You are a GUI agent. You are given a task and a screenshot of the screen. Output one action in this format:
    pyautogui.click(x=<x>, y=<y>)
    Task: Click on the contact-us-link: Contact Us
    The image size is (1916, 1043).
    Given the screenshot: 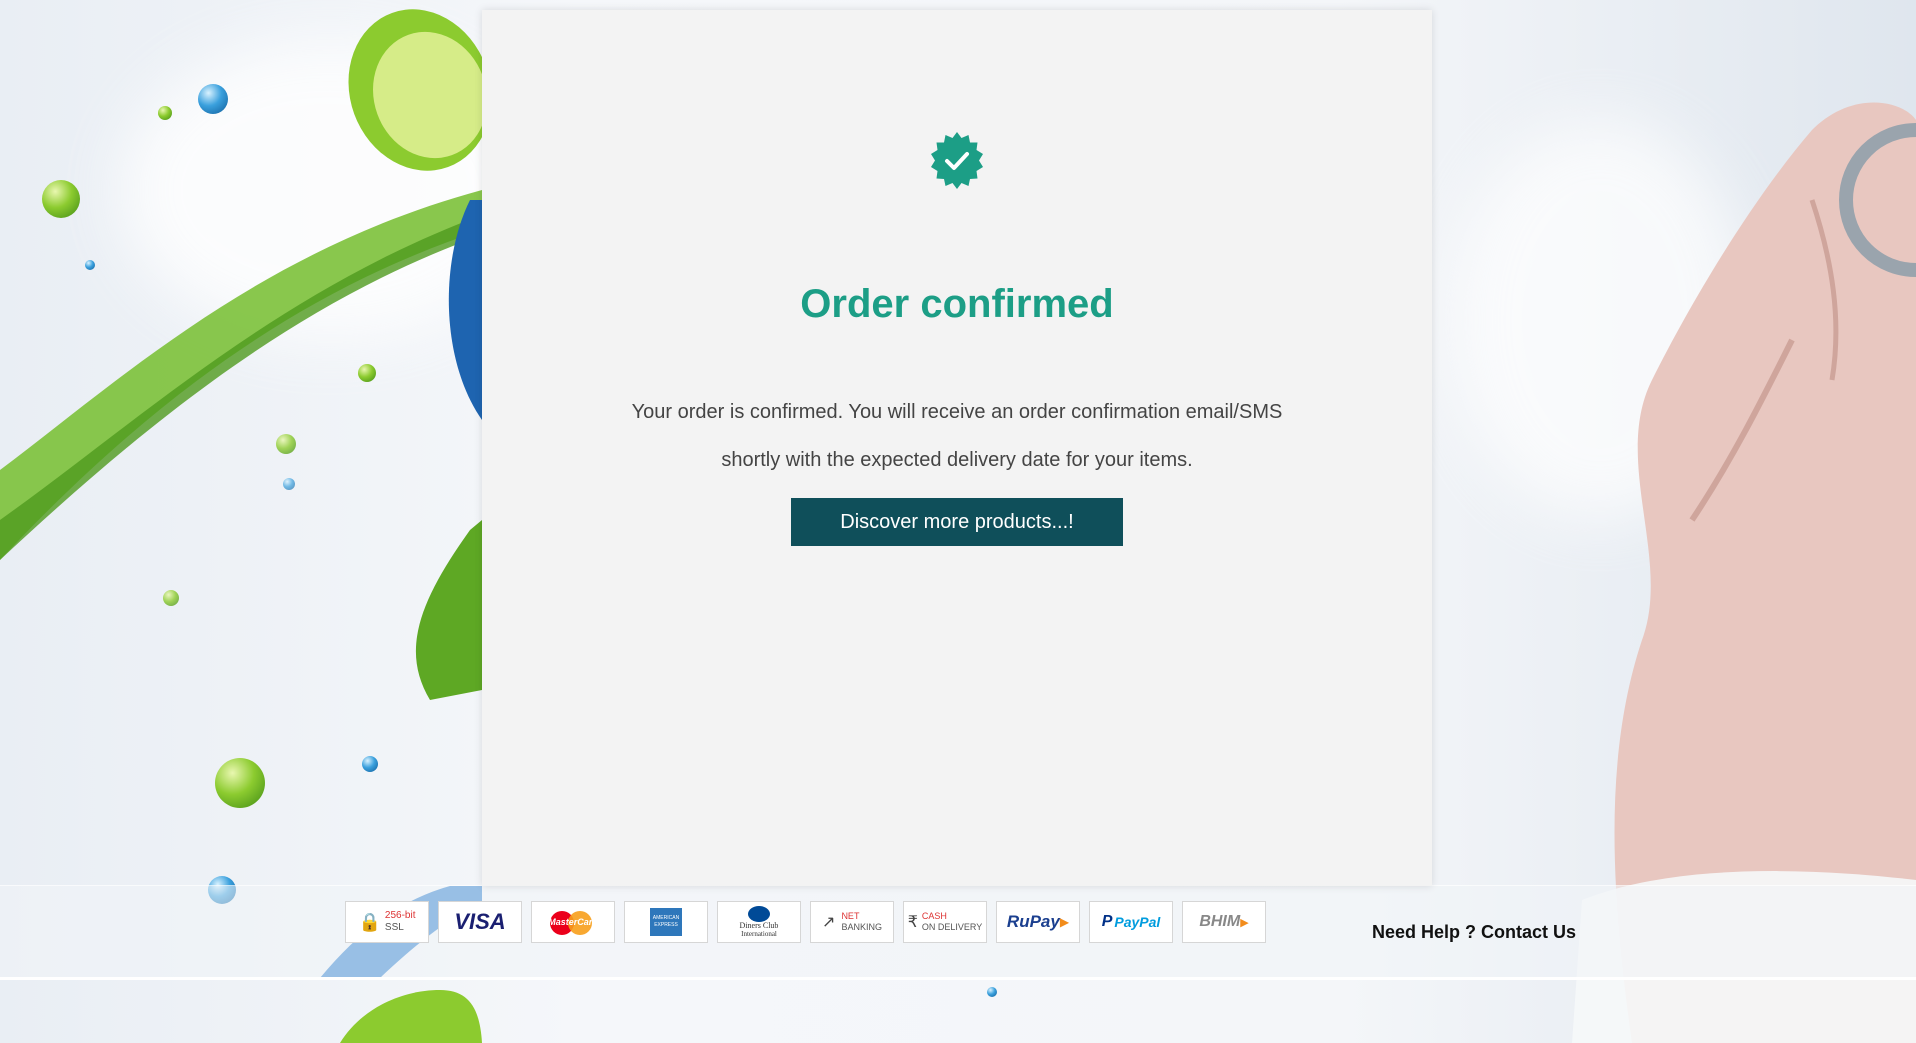 What is the action you would take?
    pyautogui.click(x=1528, y=932)
    